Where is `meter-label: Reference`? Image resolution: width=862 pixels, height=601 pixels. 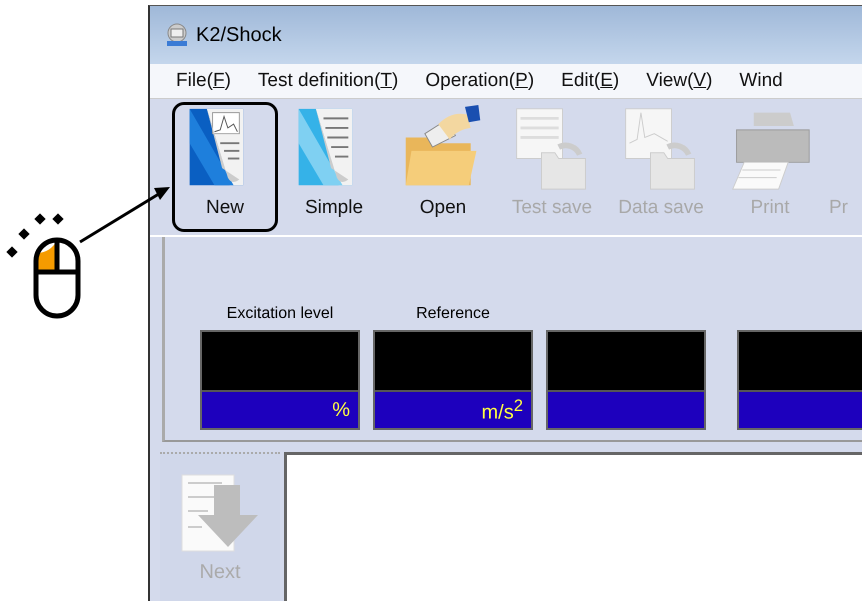 meter-label: Reference is located at coordinates (453, 314).